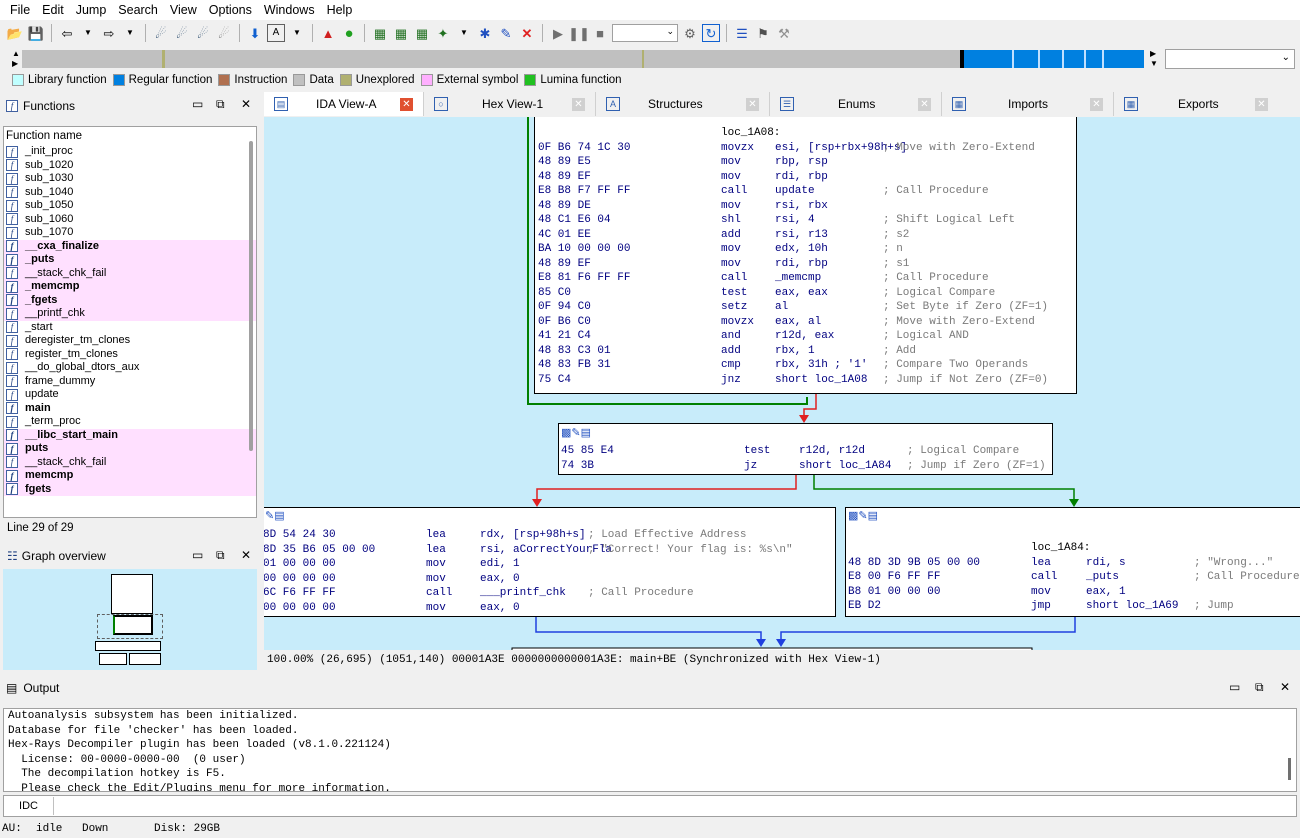 The width and height of the screenshot is (1300, 838). Describe the element at coordinates (750, 133) in the screenshot. I see `node-label: loc_1A08:` at that location.